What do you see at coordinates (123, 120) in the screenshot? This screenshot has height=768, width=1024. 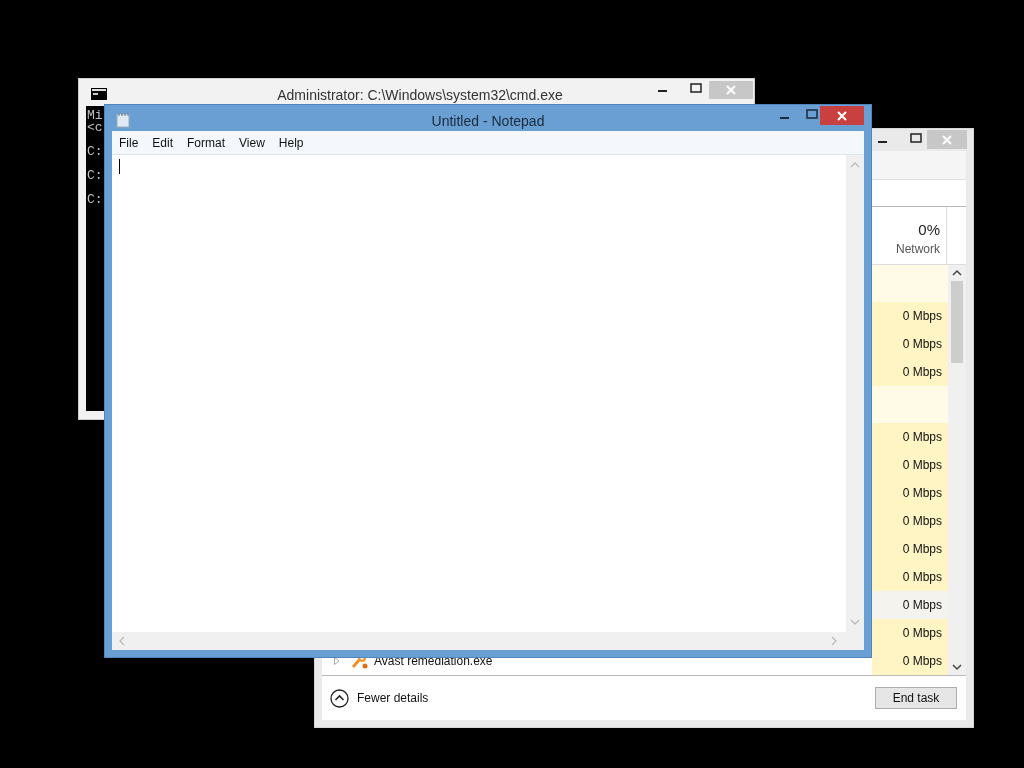 I see `notepad-icon` at bounding box center [123, 120].